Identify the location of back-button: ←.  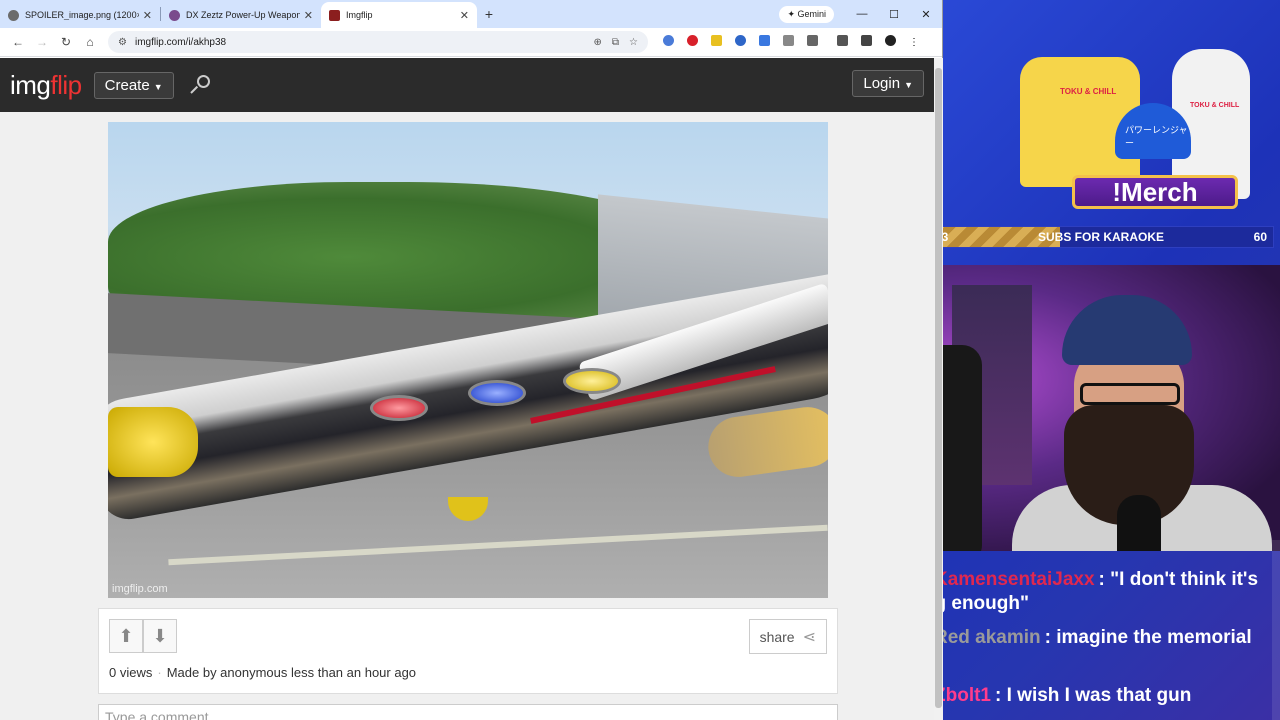
(18, 42).